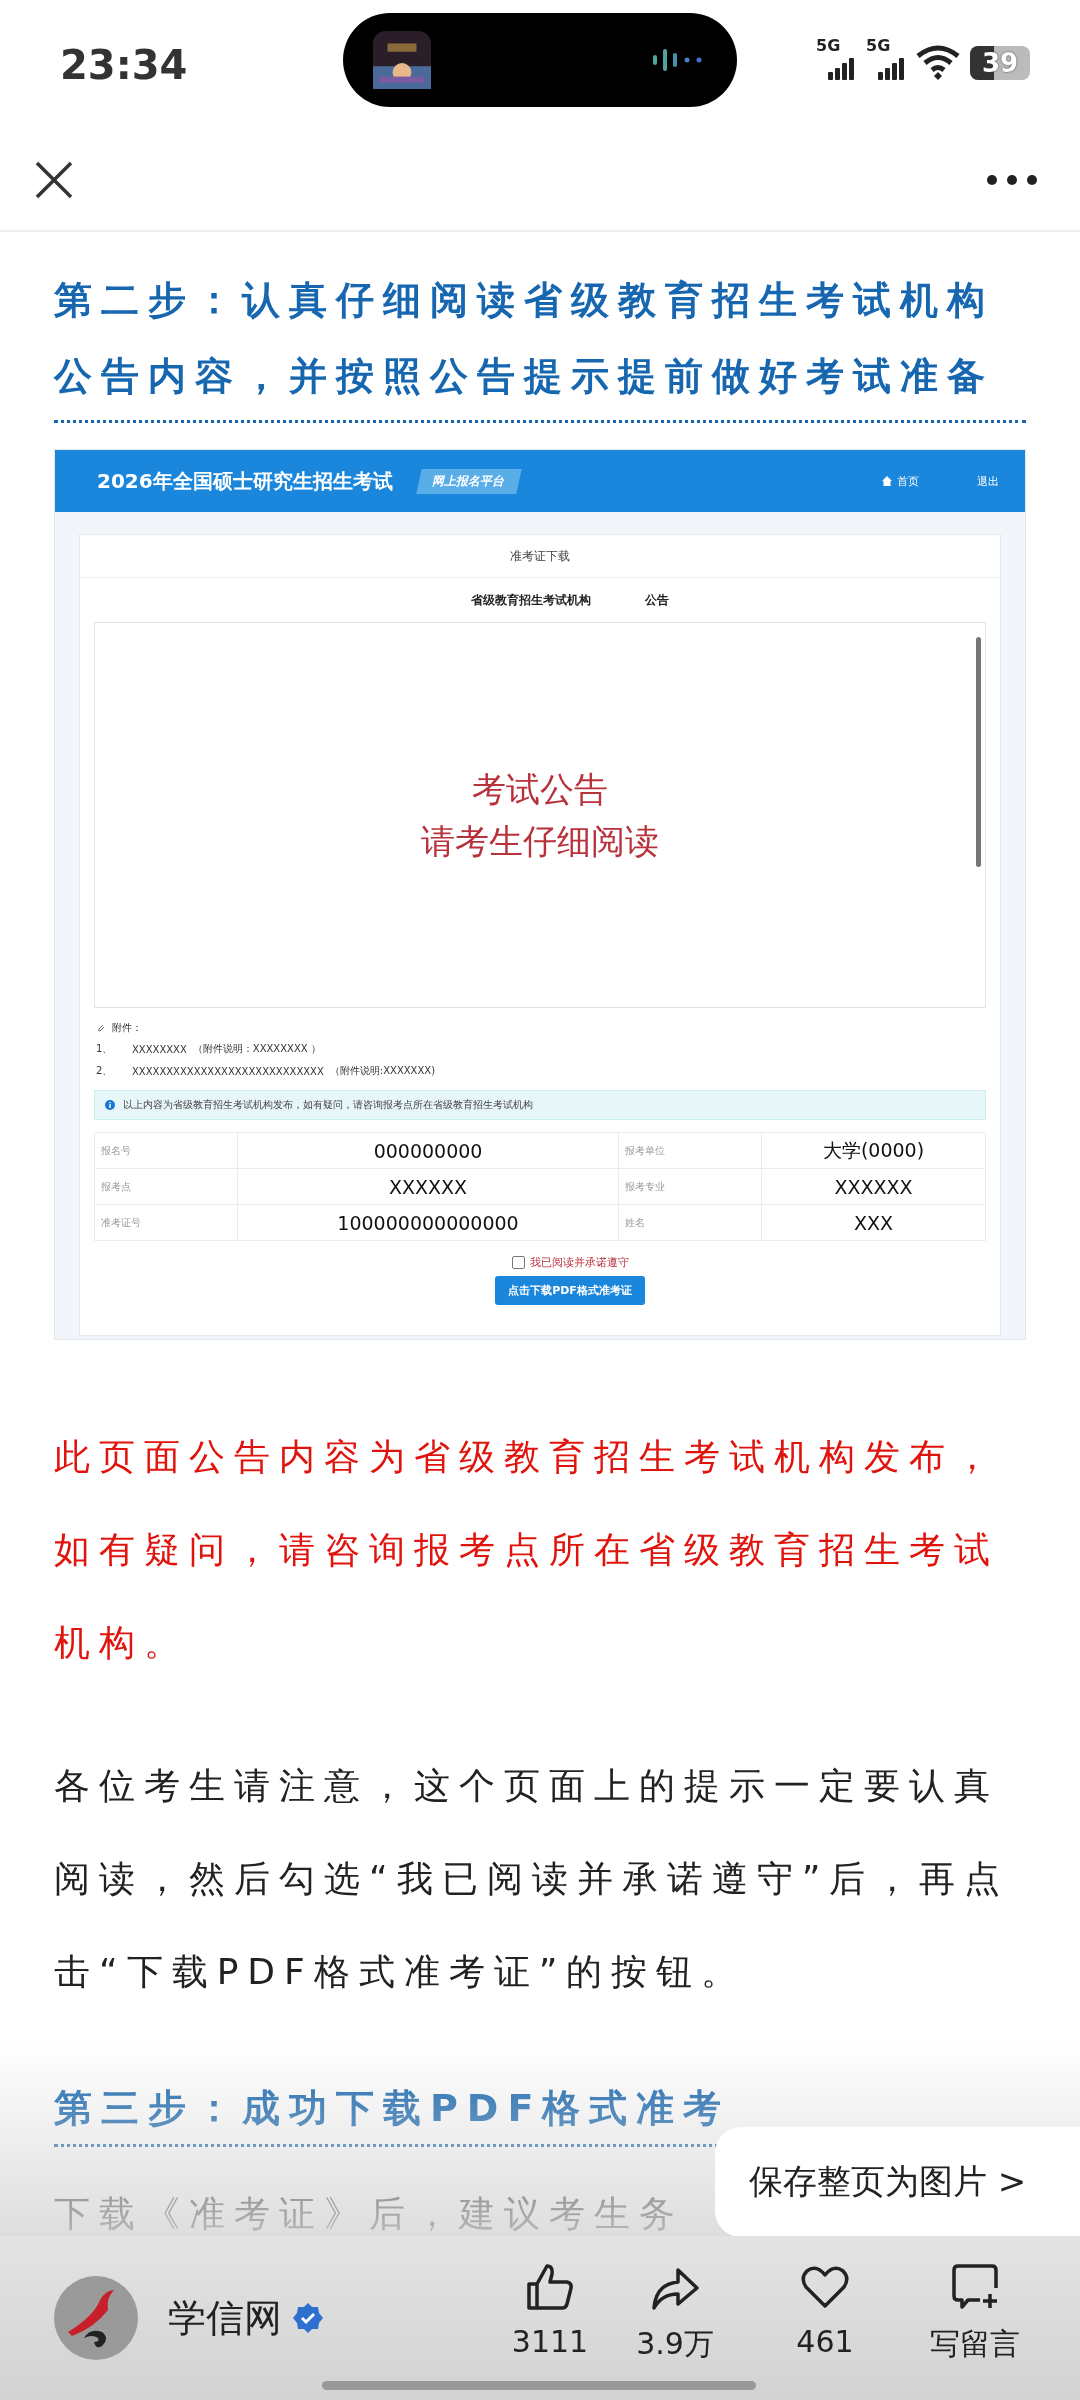 Image resolution: width=1080 pixels, height=2400 pixels. I want to click on field-value: 大学(0000), so click(873, 1150).